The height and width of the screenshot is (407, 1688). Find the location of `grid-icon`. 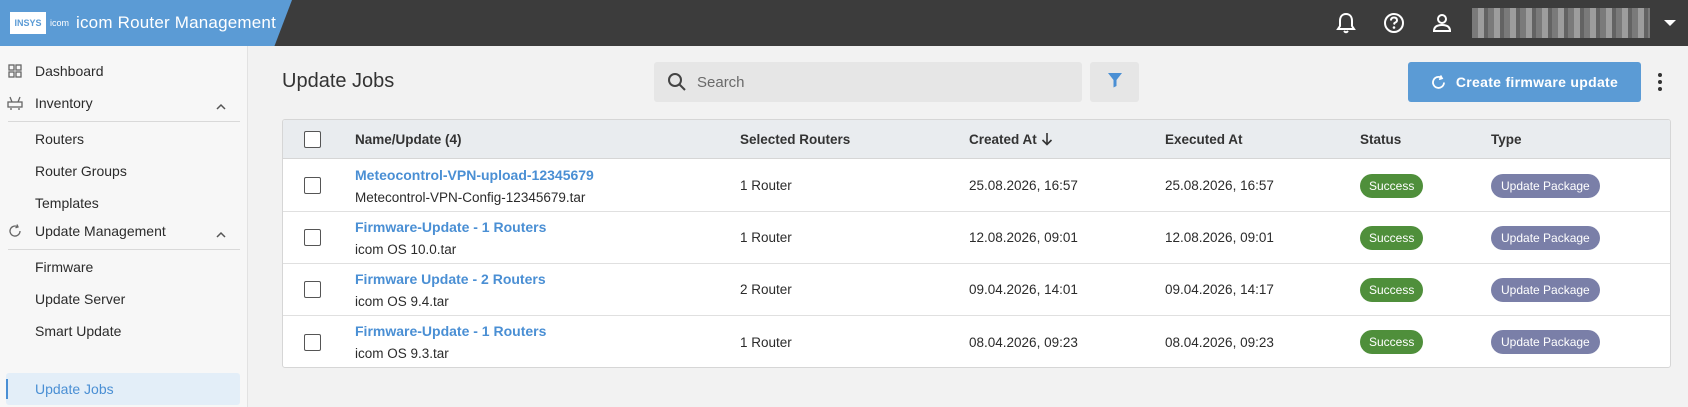

grid-icon is located at coordinates (15, 71).